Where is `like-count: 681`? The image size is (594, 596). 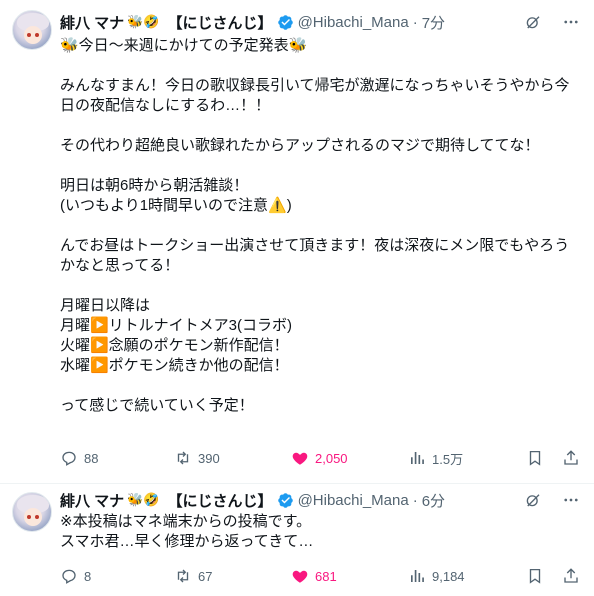 like-count: 681 is located at coordinates (326, 576).